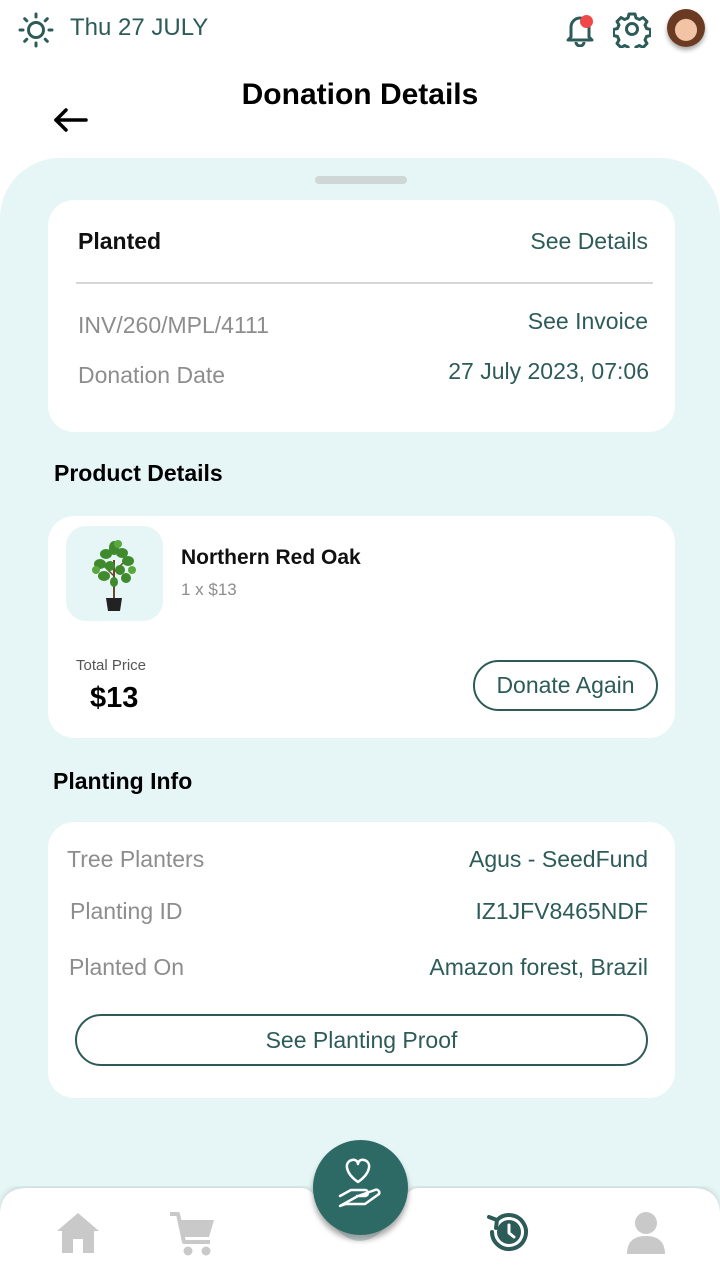 The width and height of the screenshot is (720, 1280). Describe the element at coordinates (646, 1233) in the screenshot. I see `profile-icon` at that location.